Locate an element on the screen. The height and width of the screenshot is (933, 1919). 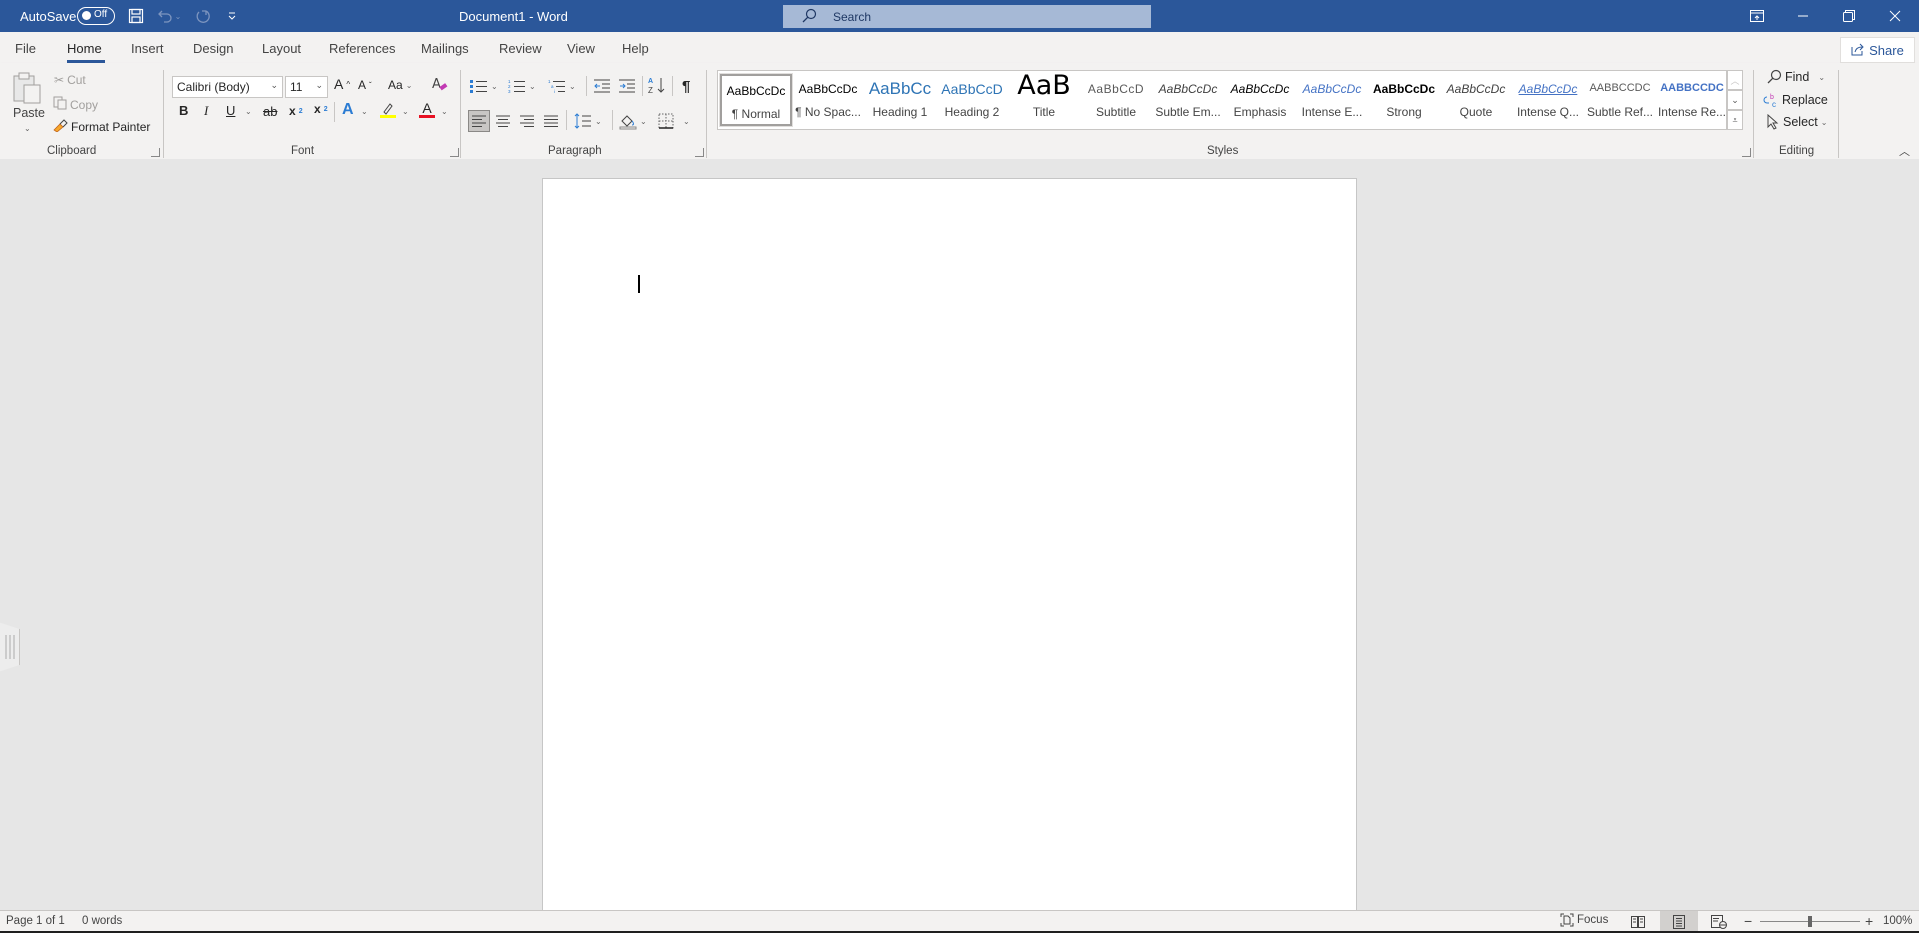
undo-dropdown-icon: ⌄ is located at coordinates (178, 16).